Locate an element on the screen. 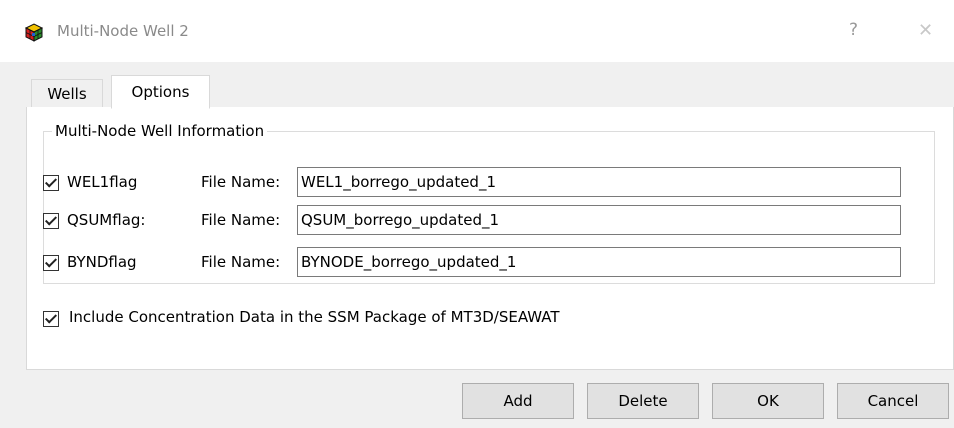 This screenshot has width=954, height=428. qsumflag-label: QSUMflag: is located at coordinates (106, 220).